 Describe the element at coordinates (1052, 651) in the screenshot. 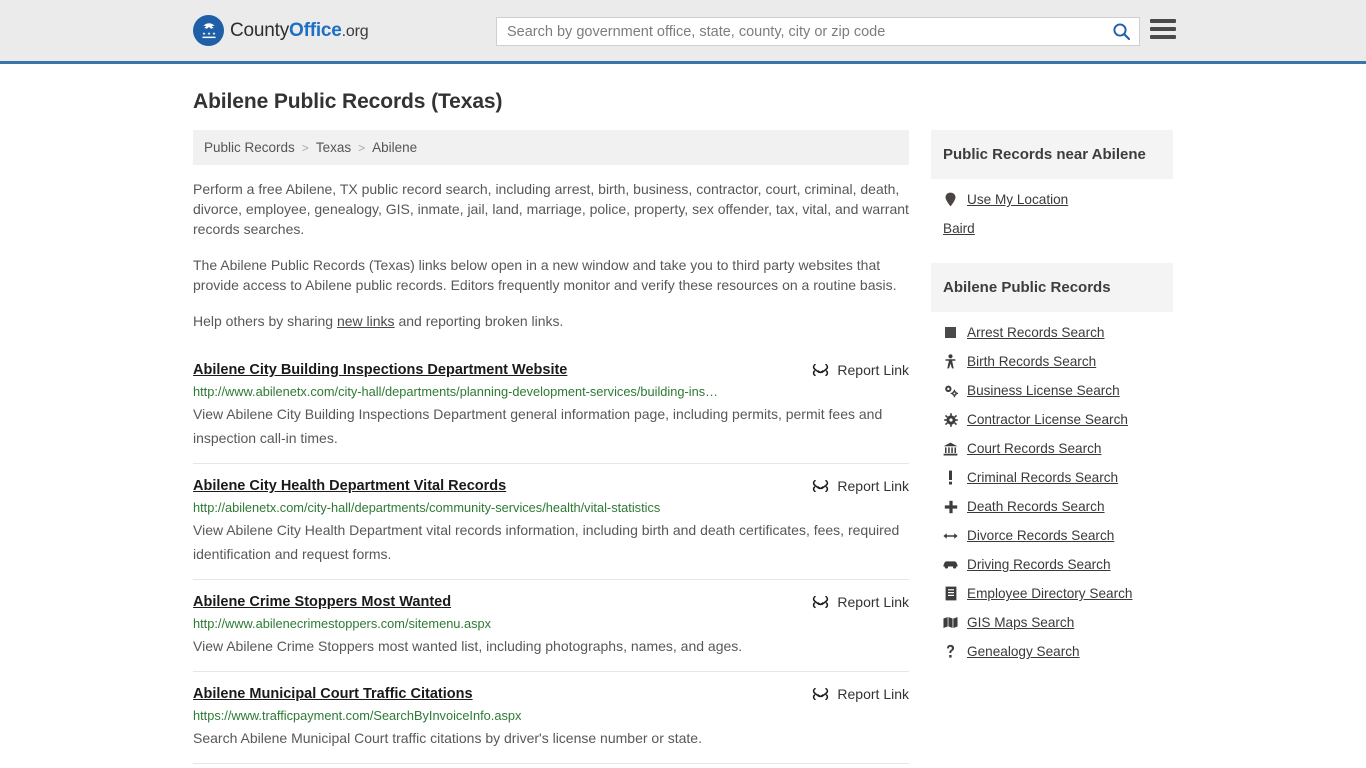

I see `sidebar-item-genealogy-search: Genealogy Search` at that location.